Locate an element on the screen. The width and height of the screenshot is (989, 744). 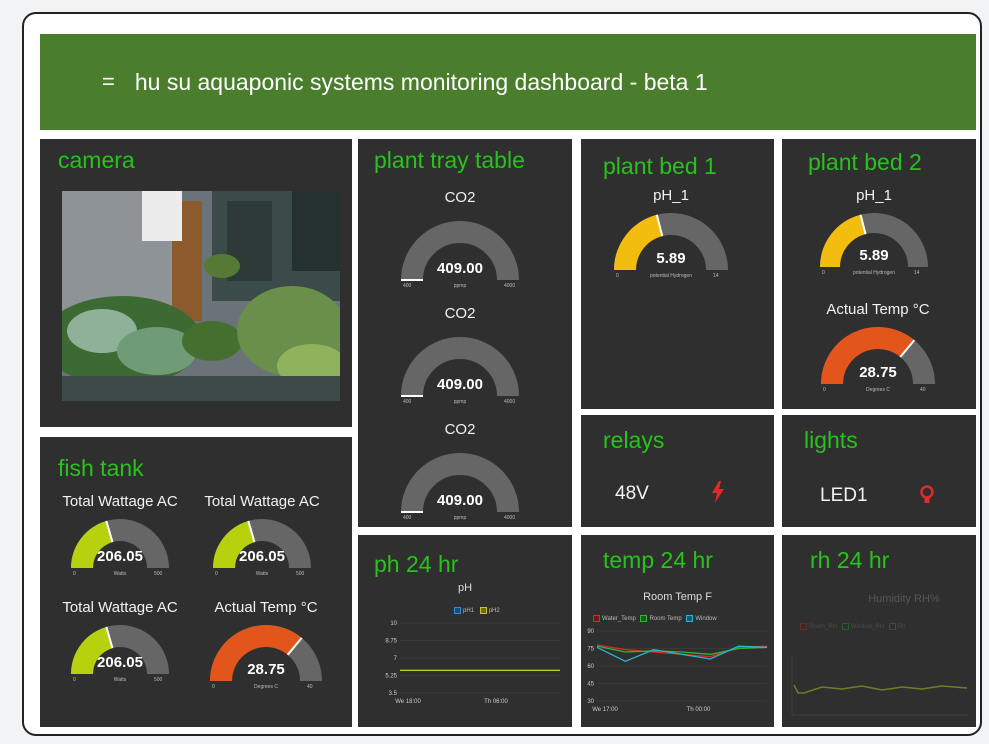
co2-gauge-1-min: 400 is located at coordinates (407, 286).